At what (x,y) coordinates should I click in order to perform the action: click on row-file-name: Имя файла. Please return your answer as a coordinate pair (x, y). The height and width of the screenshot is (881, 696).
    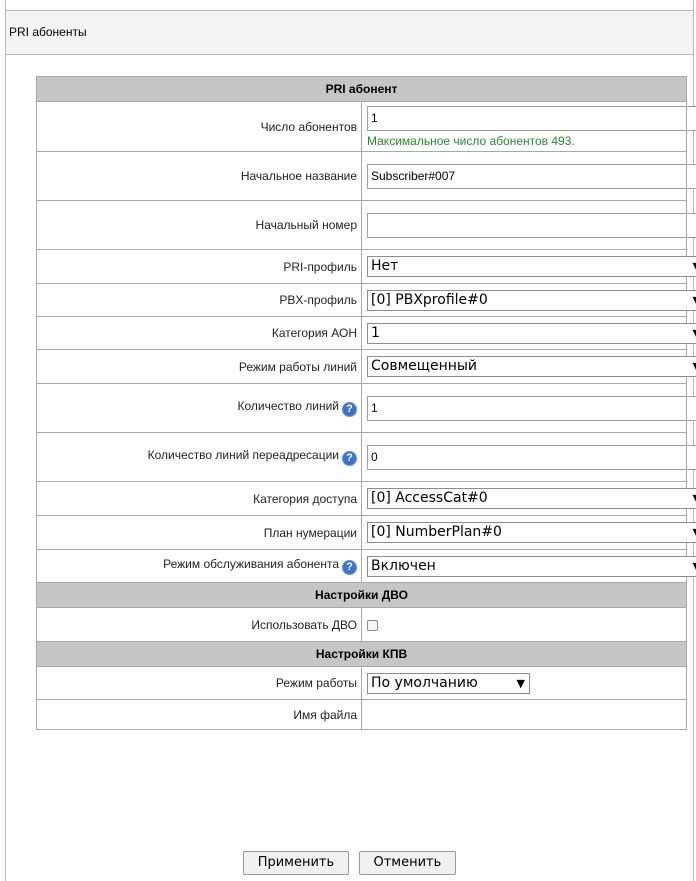
    Looking at the image, I should click on (361, 714).